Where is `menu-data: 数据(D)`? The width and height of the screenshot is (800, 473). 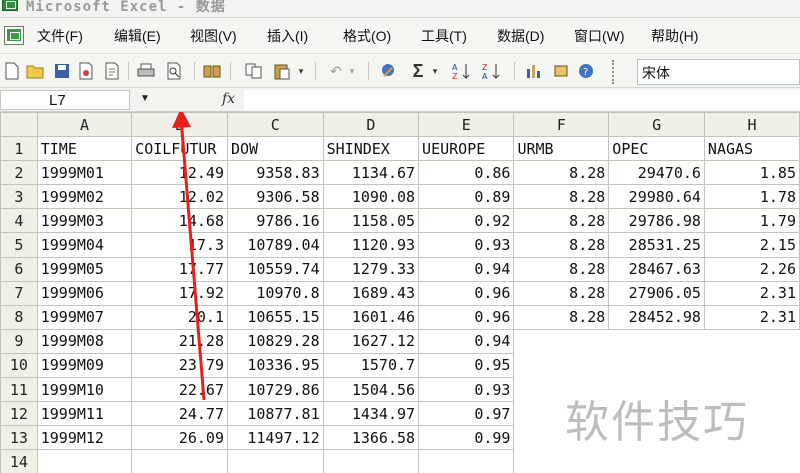
menu-data: 数据(D) is located at coordinates (520, 36).